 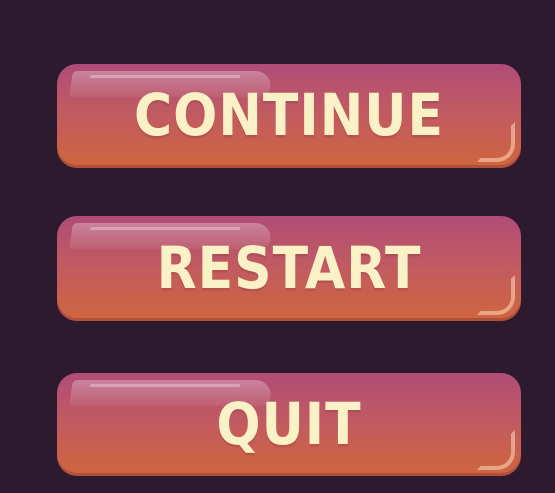 I want to click on quit-label: QUIT, so click(x=289, y=424).